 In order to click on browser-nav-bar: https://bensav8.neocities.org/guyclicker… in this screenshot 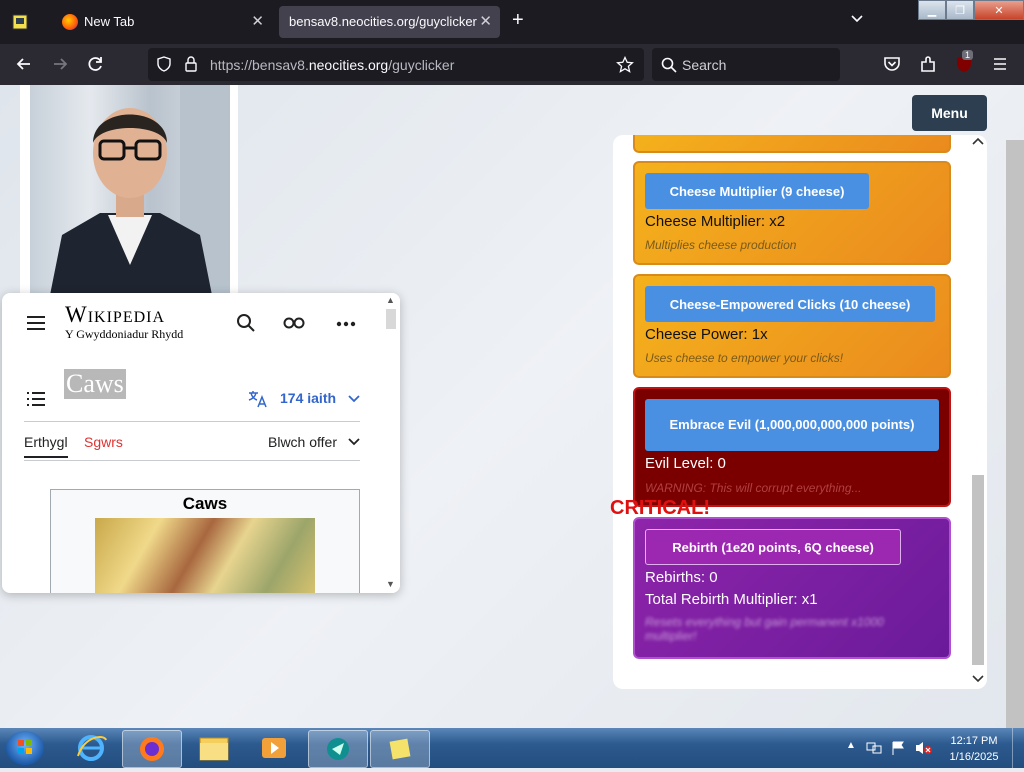, I will do `click(512, 64)`.